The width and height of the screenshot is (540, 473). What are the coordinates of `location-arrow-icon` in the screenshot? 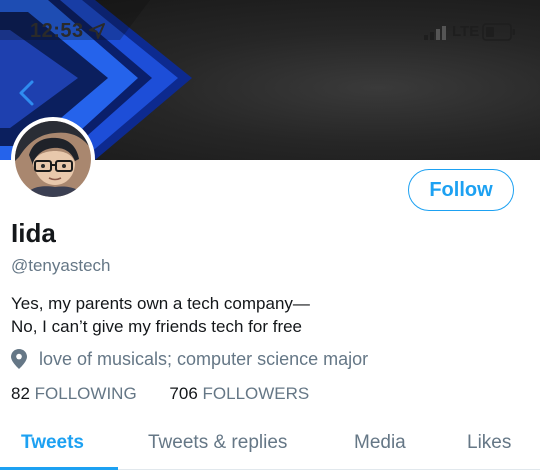 It's located at (97, 31).